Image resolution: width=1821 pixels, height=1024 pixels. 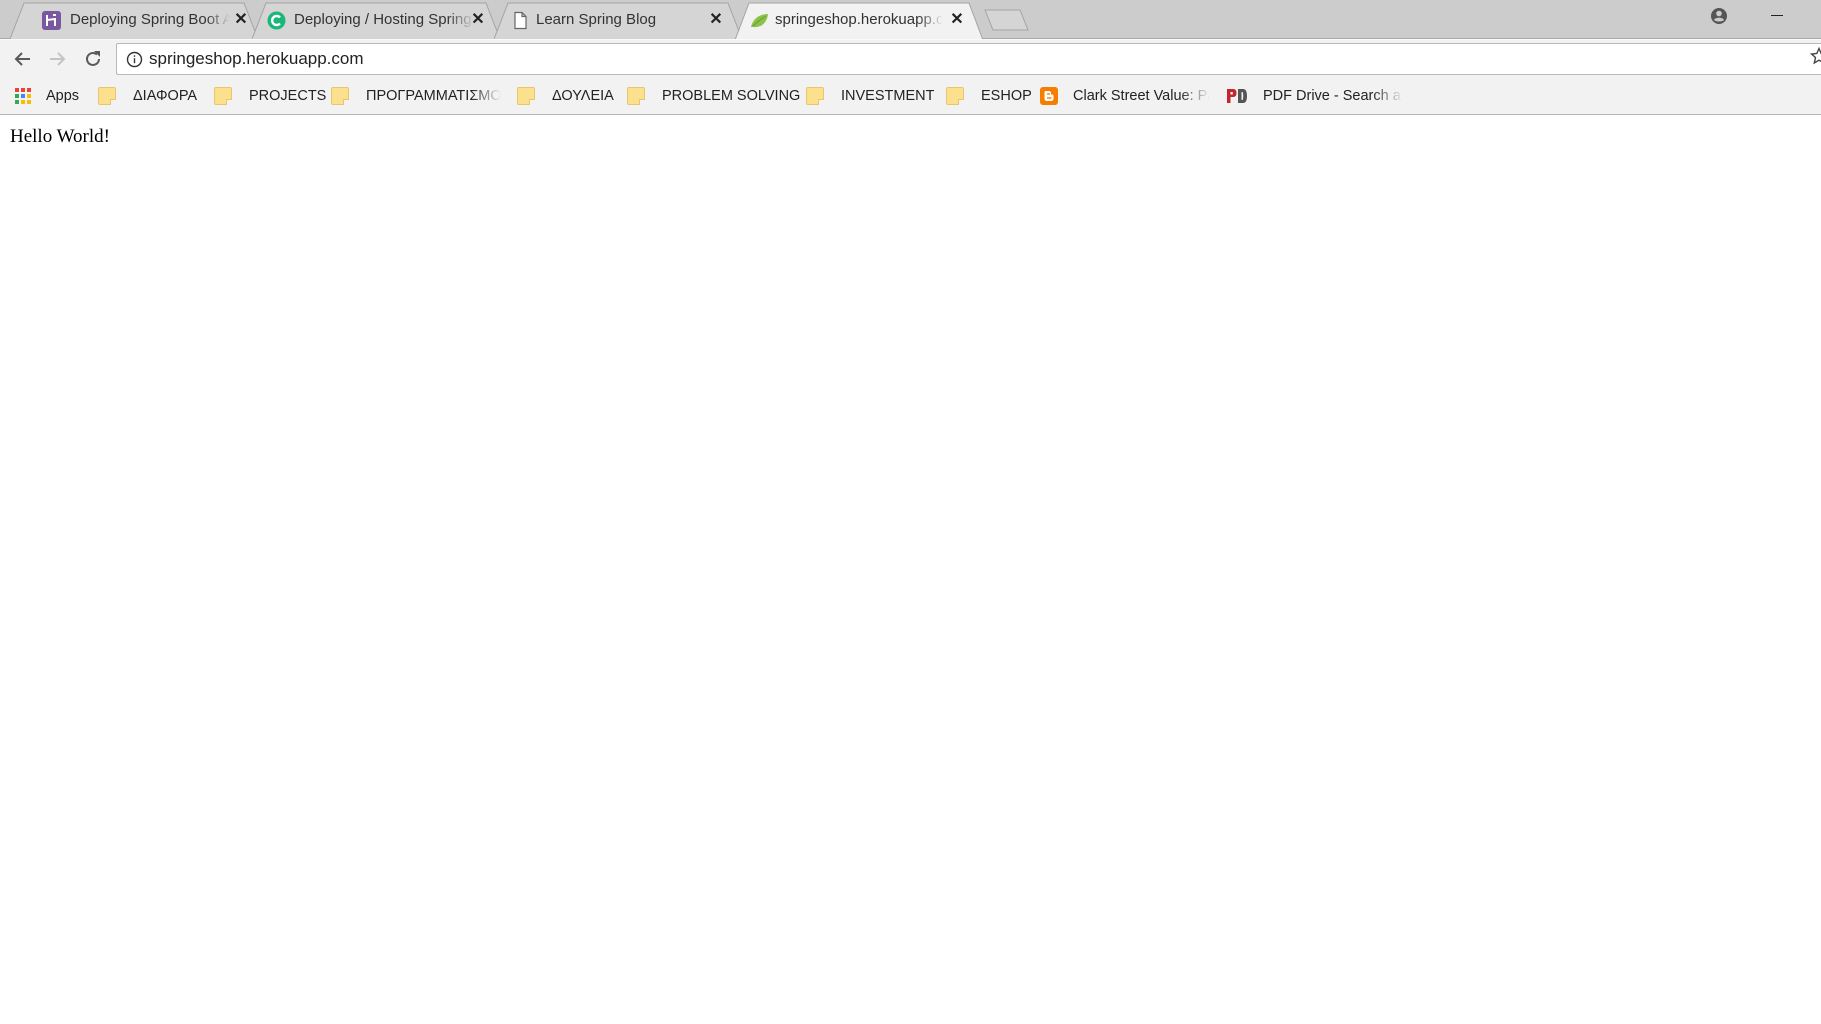 I want to click on omnibox, so click(x=968, y=59).